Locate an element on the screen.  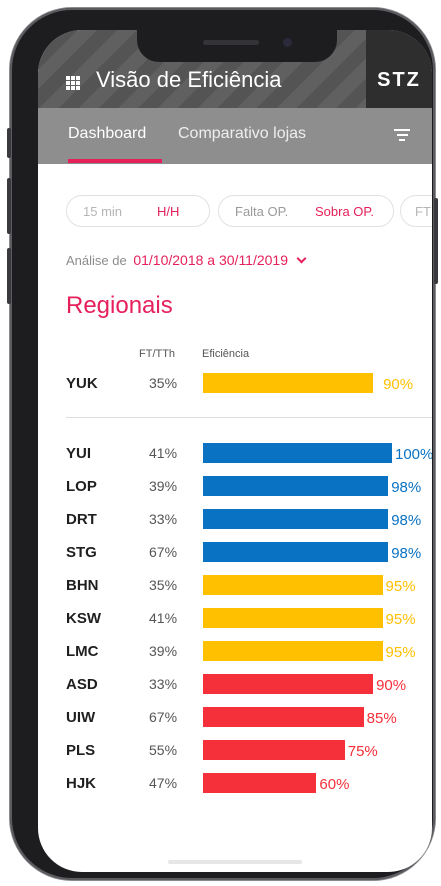
grid-menu-icon is located at coordinates (73, 83).